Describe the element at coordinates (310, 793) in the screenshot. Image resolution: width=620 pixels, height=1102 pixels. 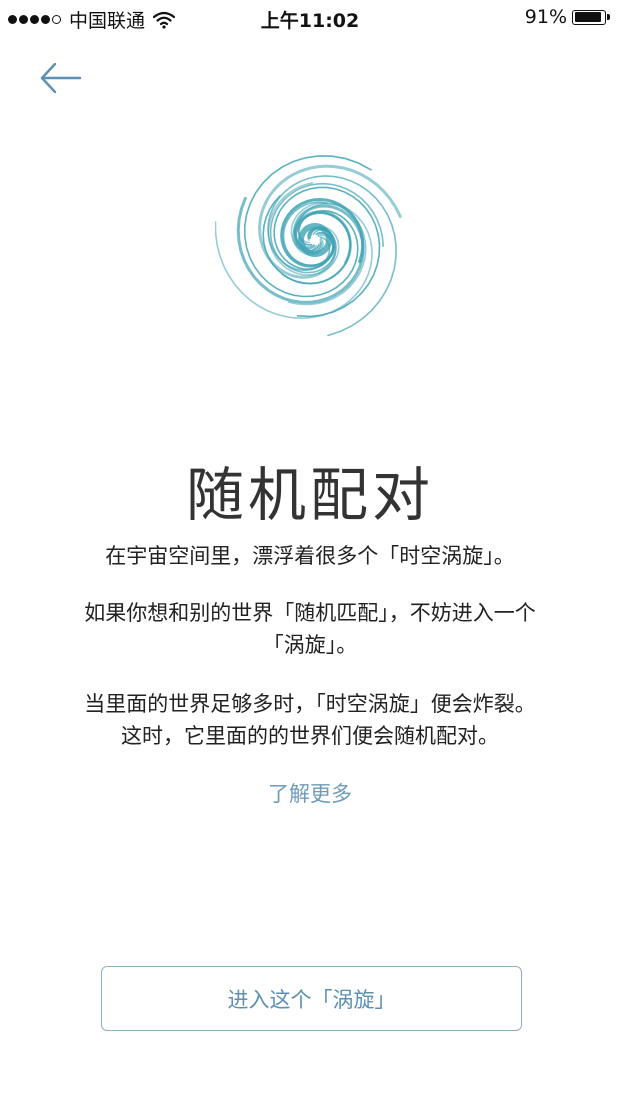
I see `learn-more-link: 了解更多` at that location.